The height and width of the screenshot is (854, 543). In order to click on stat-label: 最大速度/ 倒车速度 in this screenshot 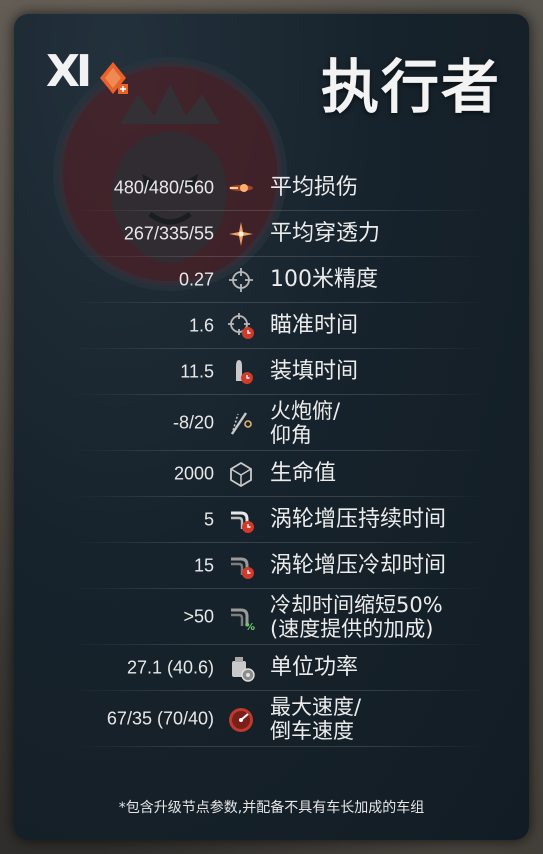, I will do `click(315, 719)`.